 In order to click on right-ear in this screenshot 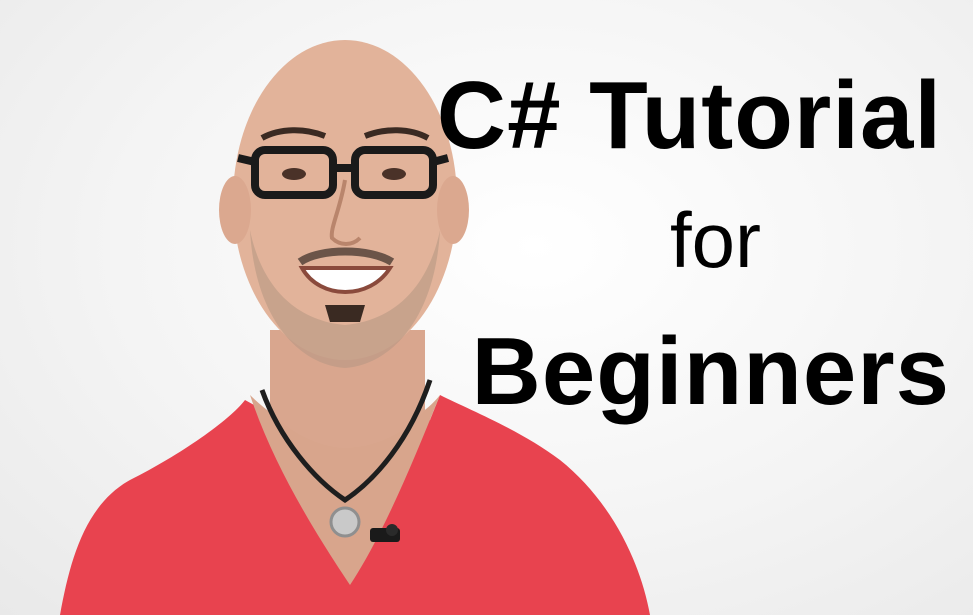, I will do `click(453, 210)`.